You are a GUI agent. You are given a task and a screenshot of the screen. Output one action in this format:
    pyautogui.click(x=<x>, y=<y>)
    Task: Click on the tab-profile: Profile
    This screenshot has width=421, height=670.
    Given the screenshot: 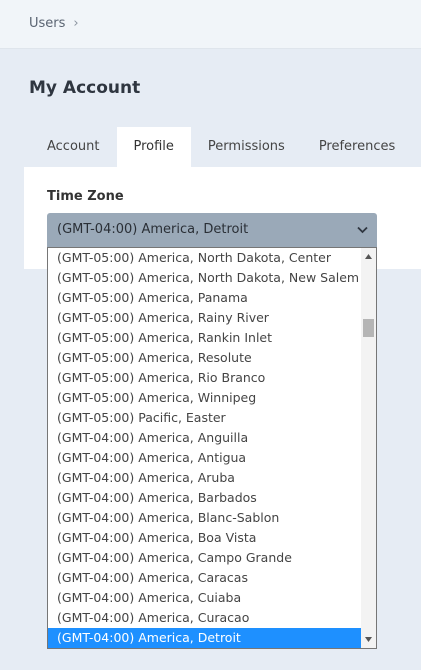 What is the action you would take?
    pyautogui.click(x=153, y=147)
    